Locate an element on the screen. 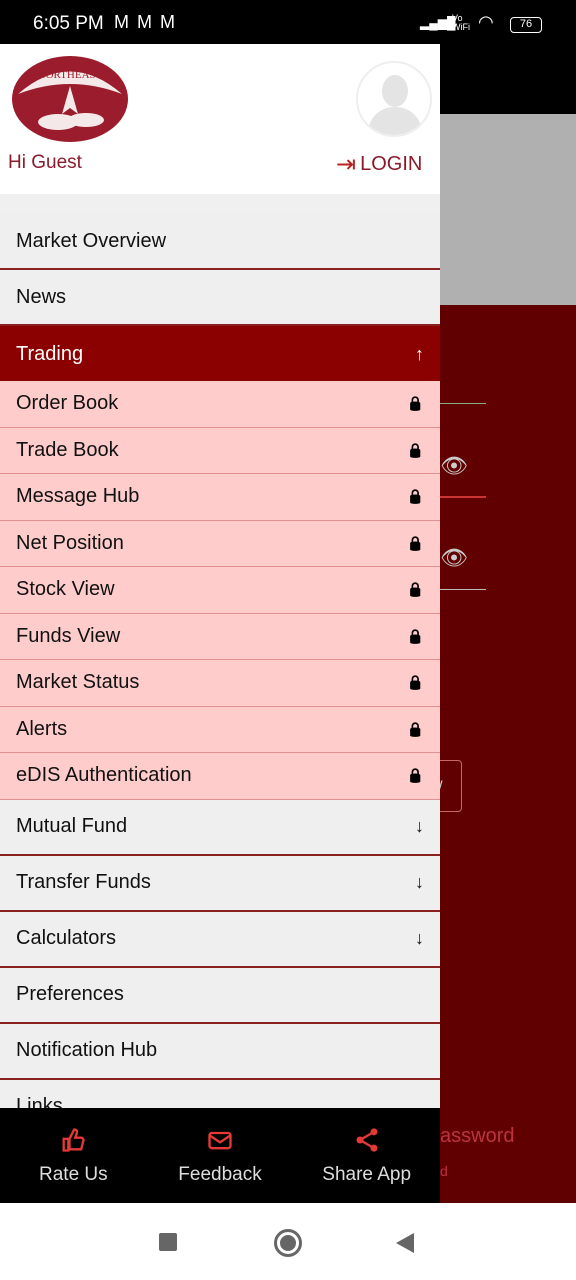 This screenshot has height=1280, width=576. back-button is located at coordinates (405, 1243).